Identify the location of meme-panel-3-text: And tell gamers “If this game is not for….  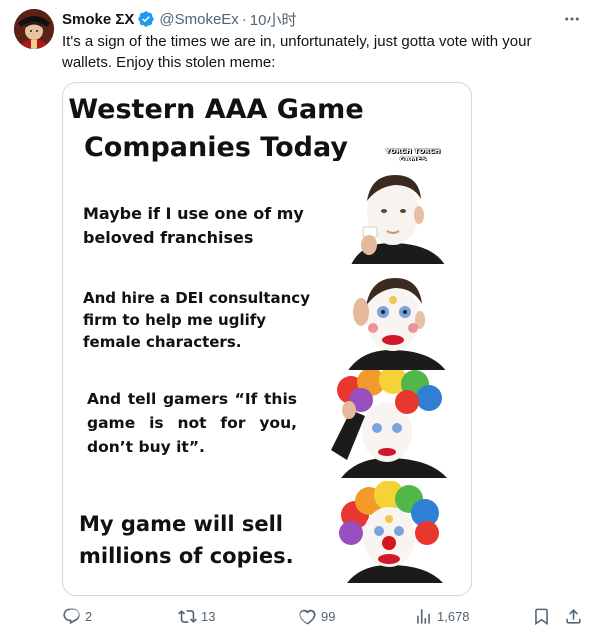
(192, 423).